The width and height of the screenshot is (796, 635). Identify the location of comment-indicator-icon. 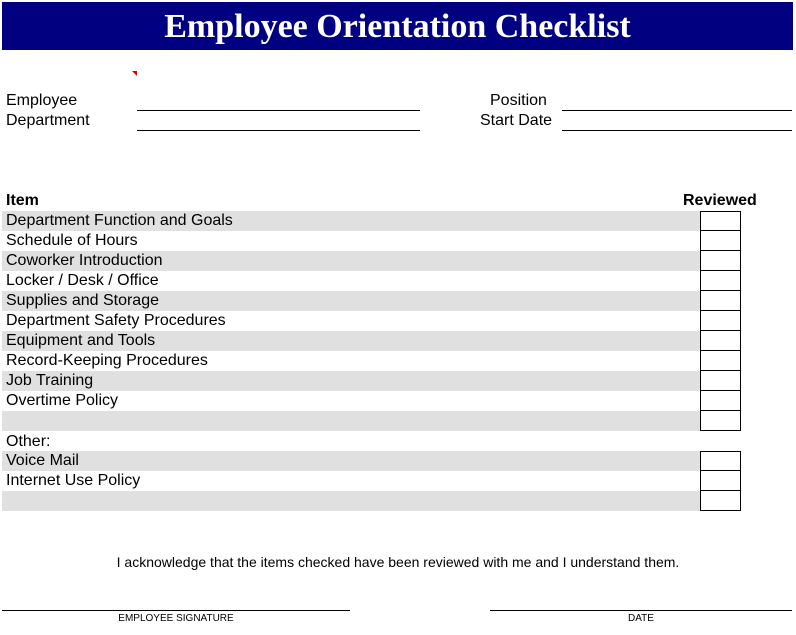
(134, 73).